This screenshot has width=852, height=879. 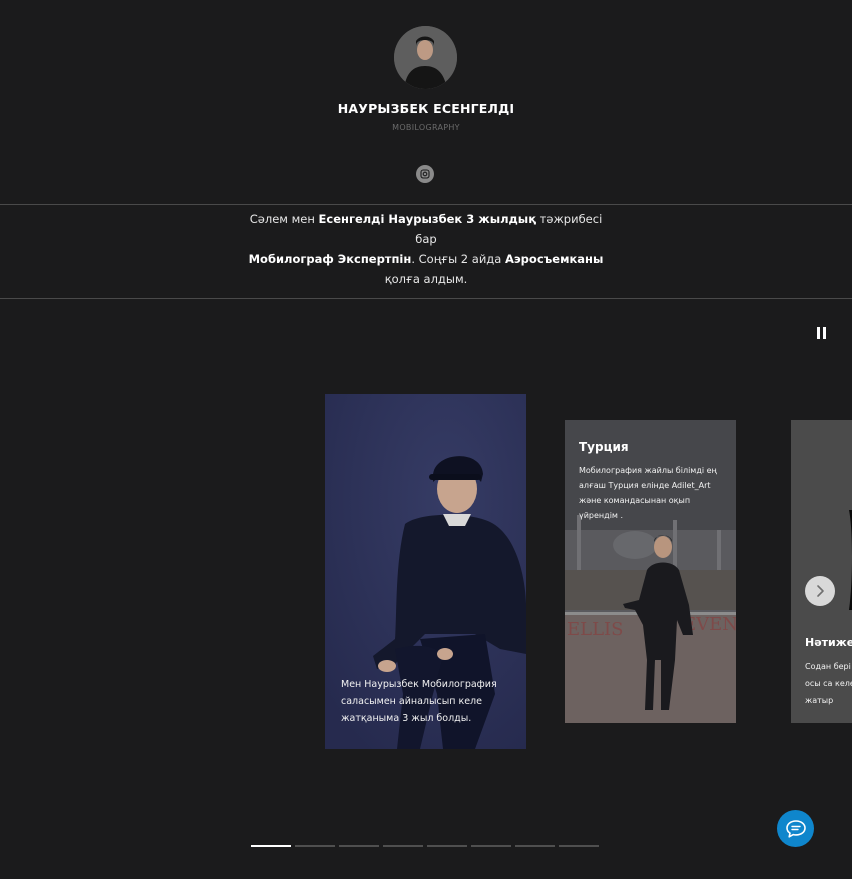 I want to click on avatar, so click(x=425, y=57).